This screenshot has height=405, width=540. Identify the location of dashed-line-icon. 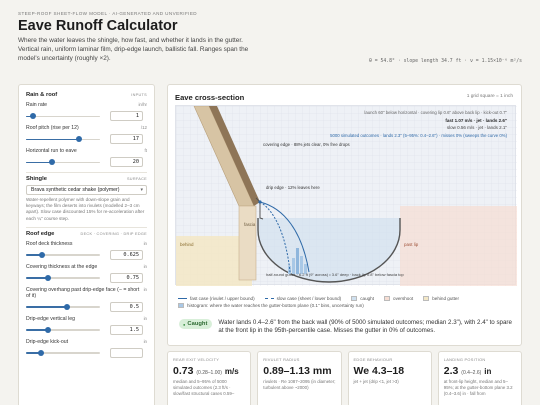
(269, 298).